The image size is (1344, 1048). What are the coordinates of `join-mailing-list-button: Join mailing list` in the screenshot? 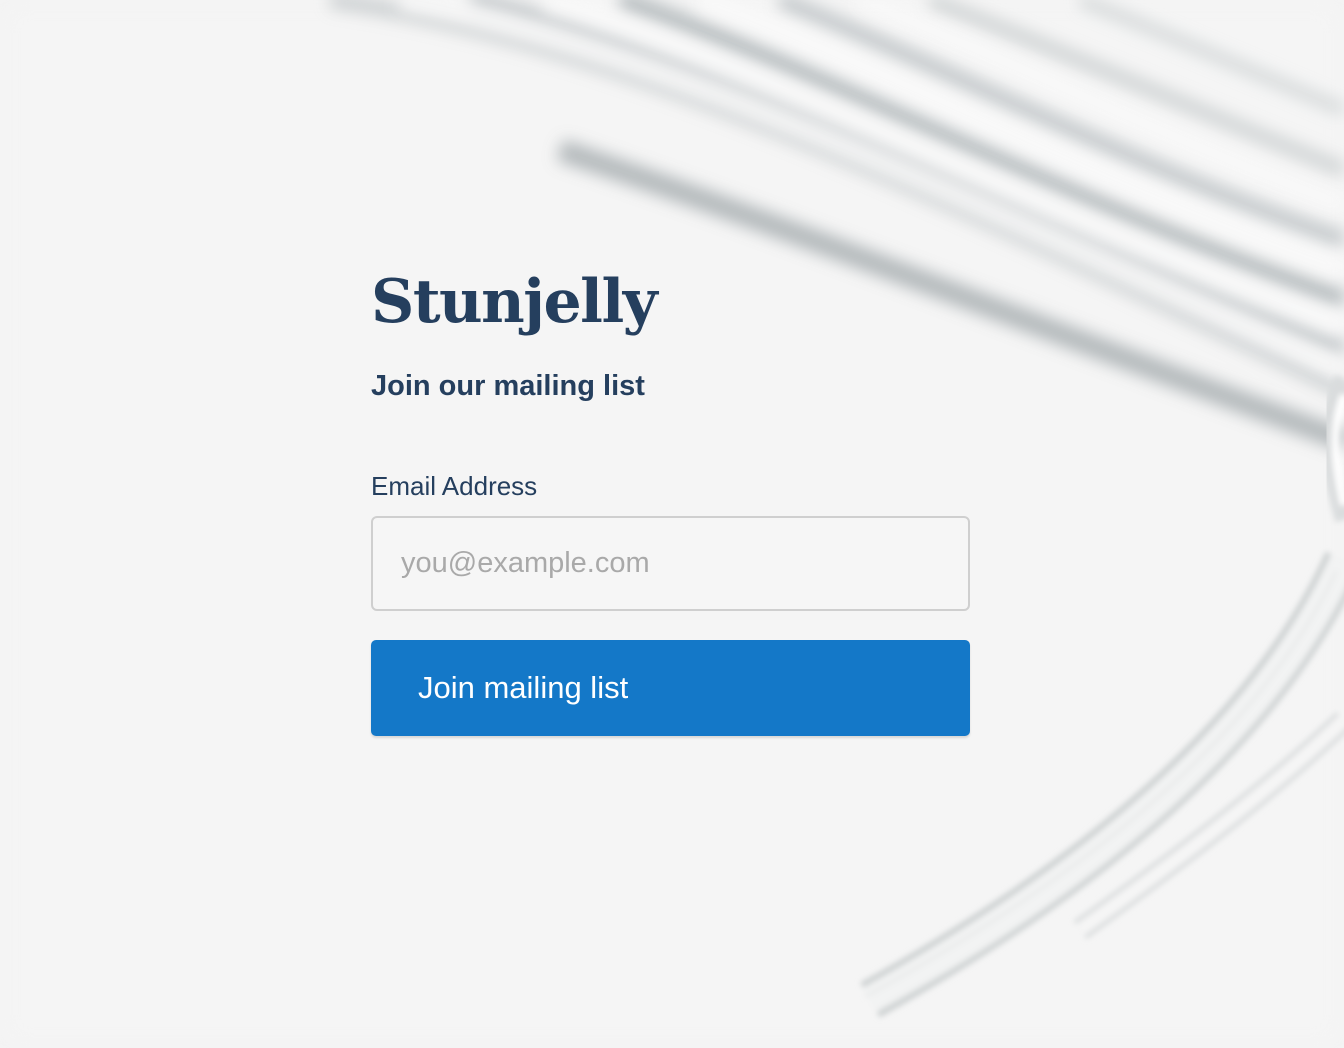 It's located at (670, 688).